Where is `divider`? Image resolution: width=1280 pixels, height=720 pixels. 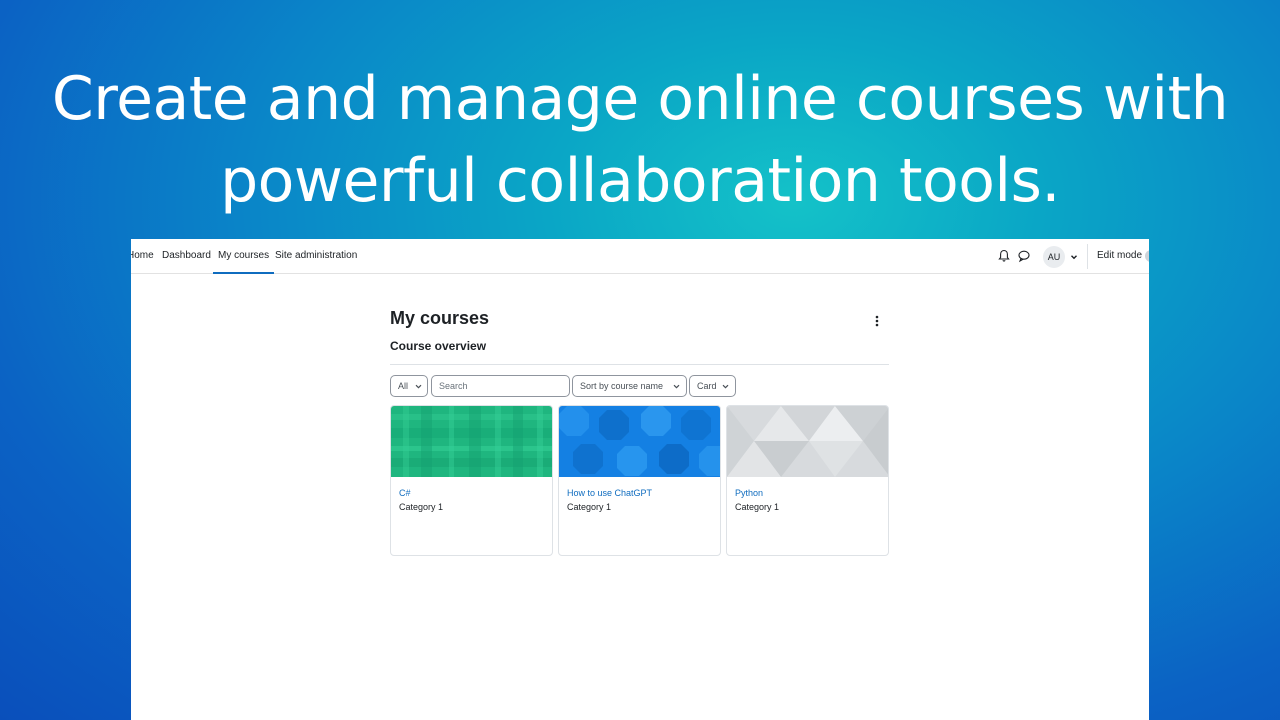 divider is located at coordinates (639, 364).